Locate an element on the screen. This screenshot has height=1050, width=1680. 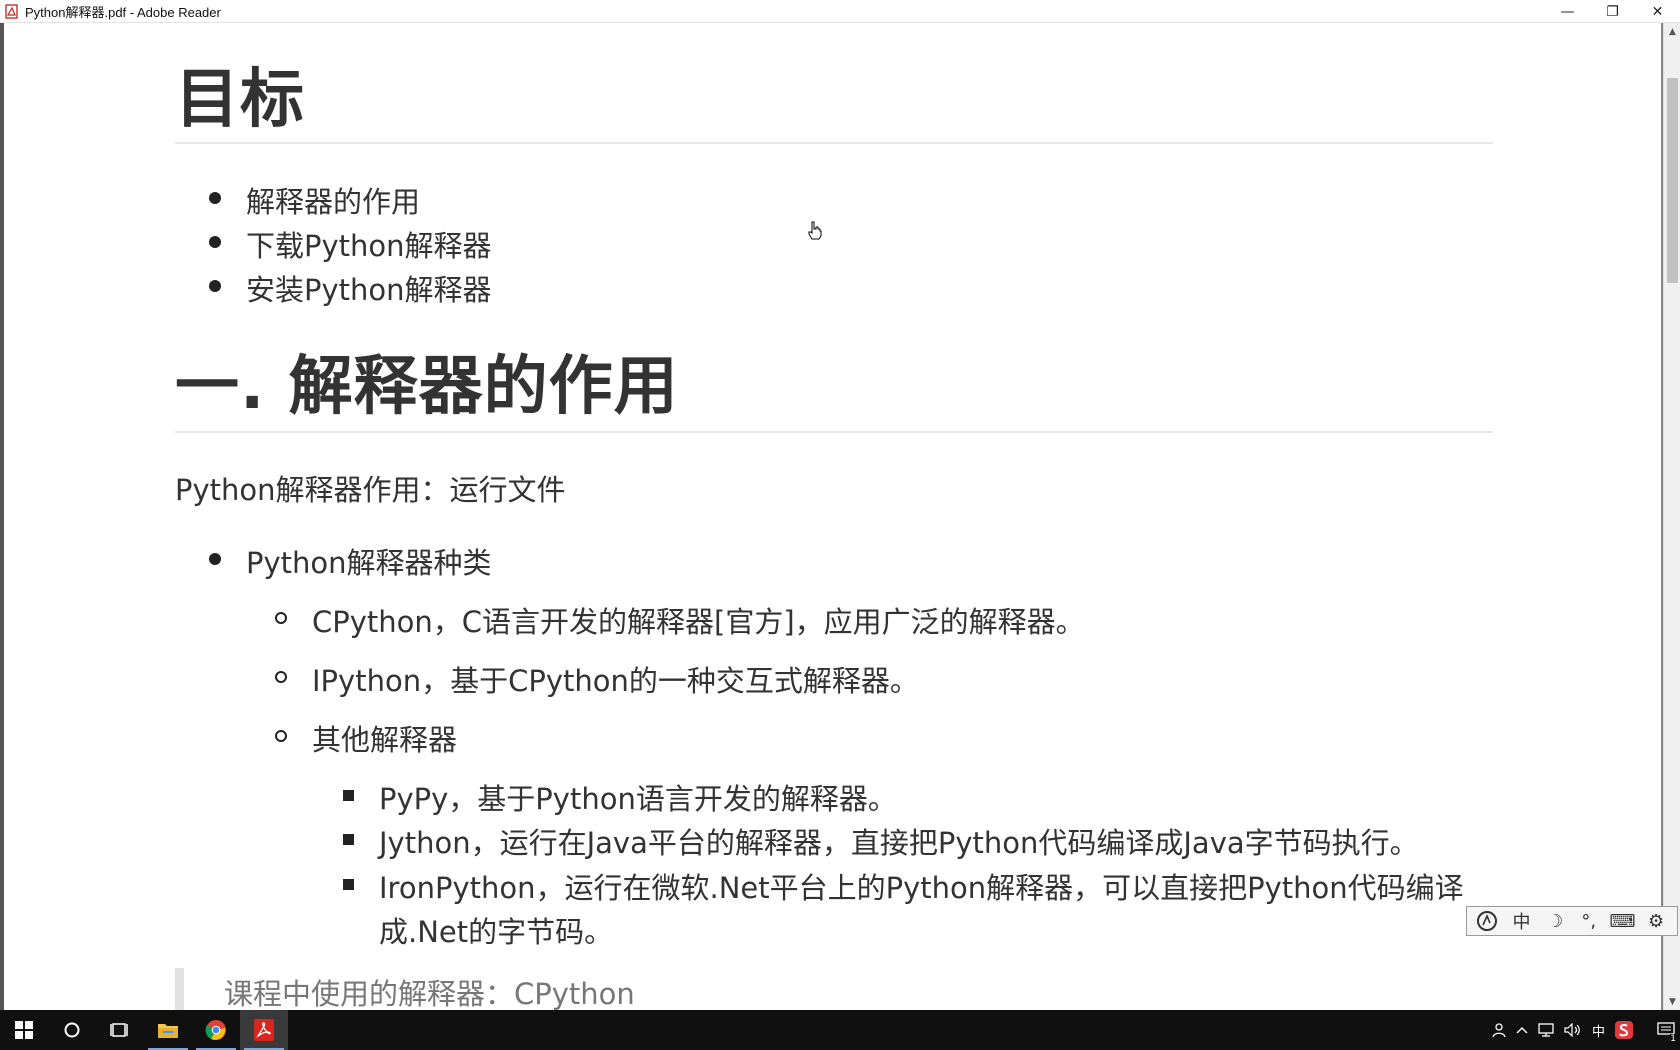
adobe-reader-icon is located at coordinates (264, 1030).